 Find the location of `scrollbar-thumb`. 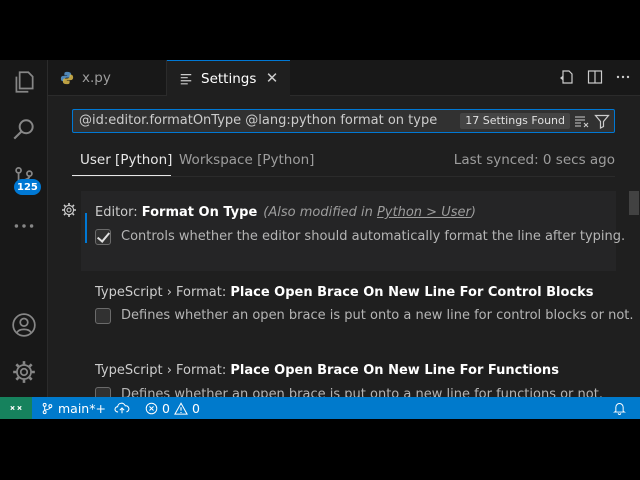

scrollbar-thumb is located at coordinates (634, 203).